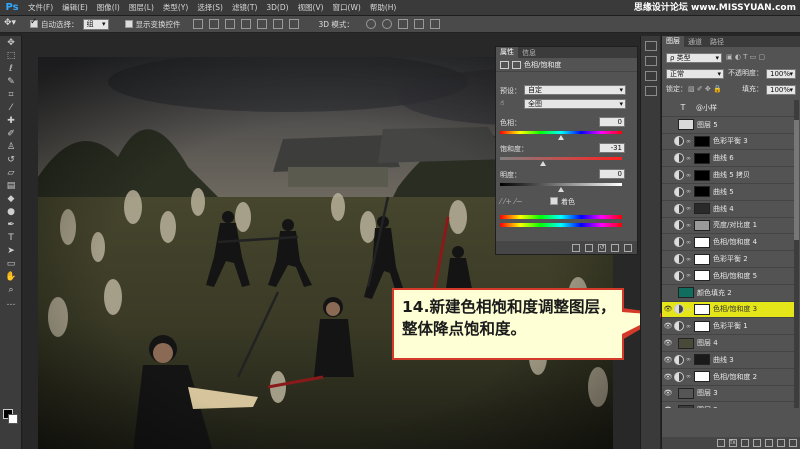 The width and height of the screenshot is (800, 449). What do you see at coordinates (244, 7) in the screenshot?
I see `menu-filter: 滤镜(T)` at bounding box center [244, 7].